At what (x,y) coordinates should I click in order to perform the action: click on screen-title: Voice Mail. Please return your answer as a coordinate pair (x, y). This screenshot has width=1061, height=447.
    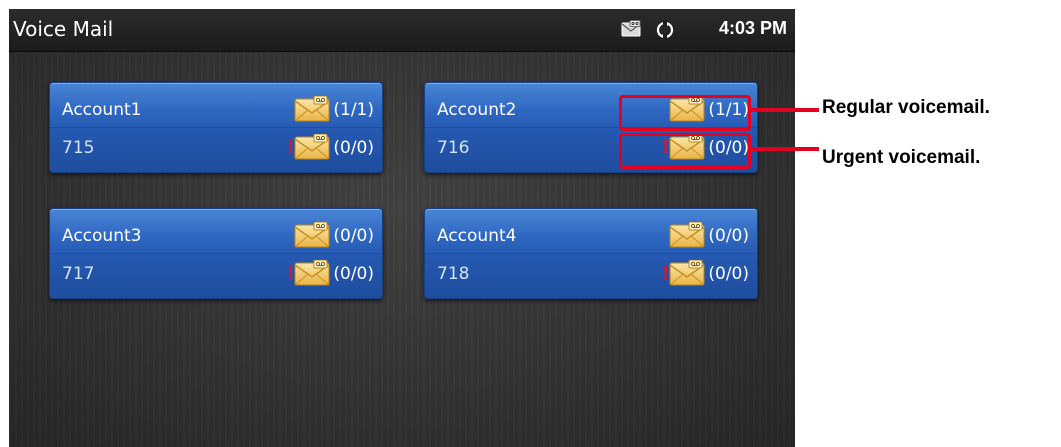
    Looking at the image, I should click on (63, 29).